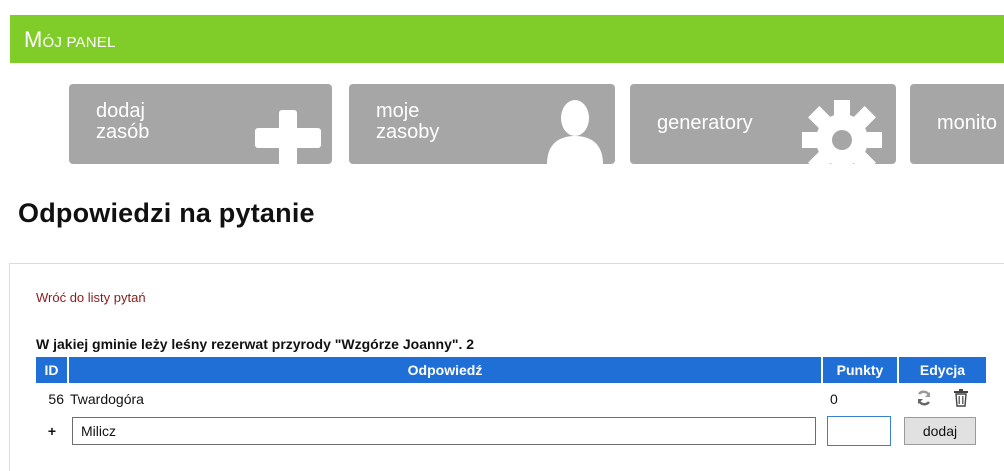 Image resolution: width=1004 pixels, height=471 pixels. What do you see at coordinates (79, 42) in the screenshot?
I see `panel-title-rest: ÓJ PANEL` at bounding box center [79, 42].